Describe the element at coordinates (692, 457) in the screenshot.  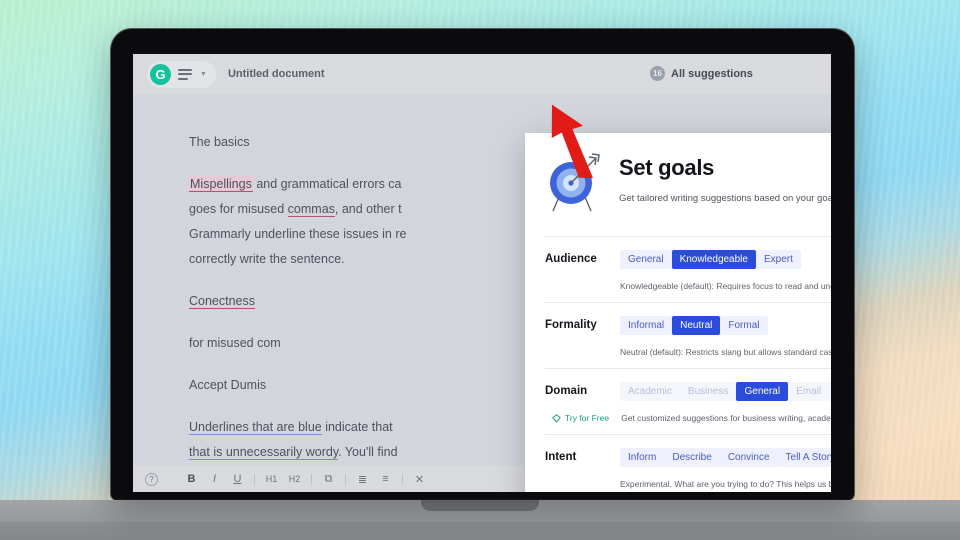
I see `intent-option-describe: Describe` at that location.